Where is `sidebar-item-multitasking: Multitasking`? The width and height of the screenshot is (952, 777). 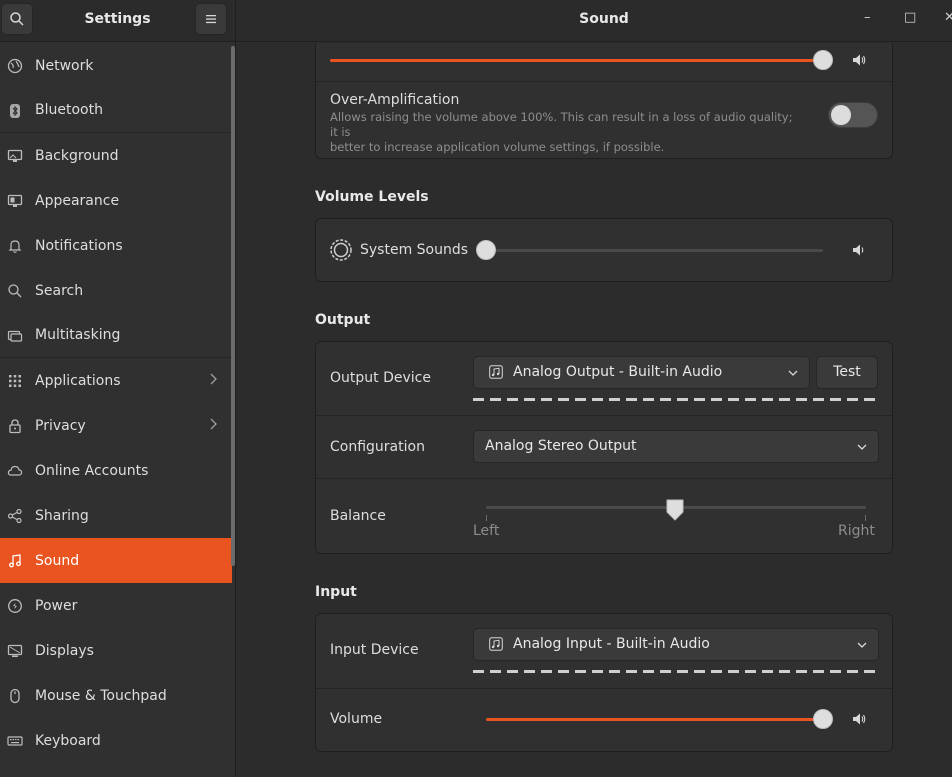 sidebar-item-multitasking: Multitasking is located at coordinates (116, 335).